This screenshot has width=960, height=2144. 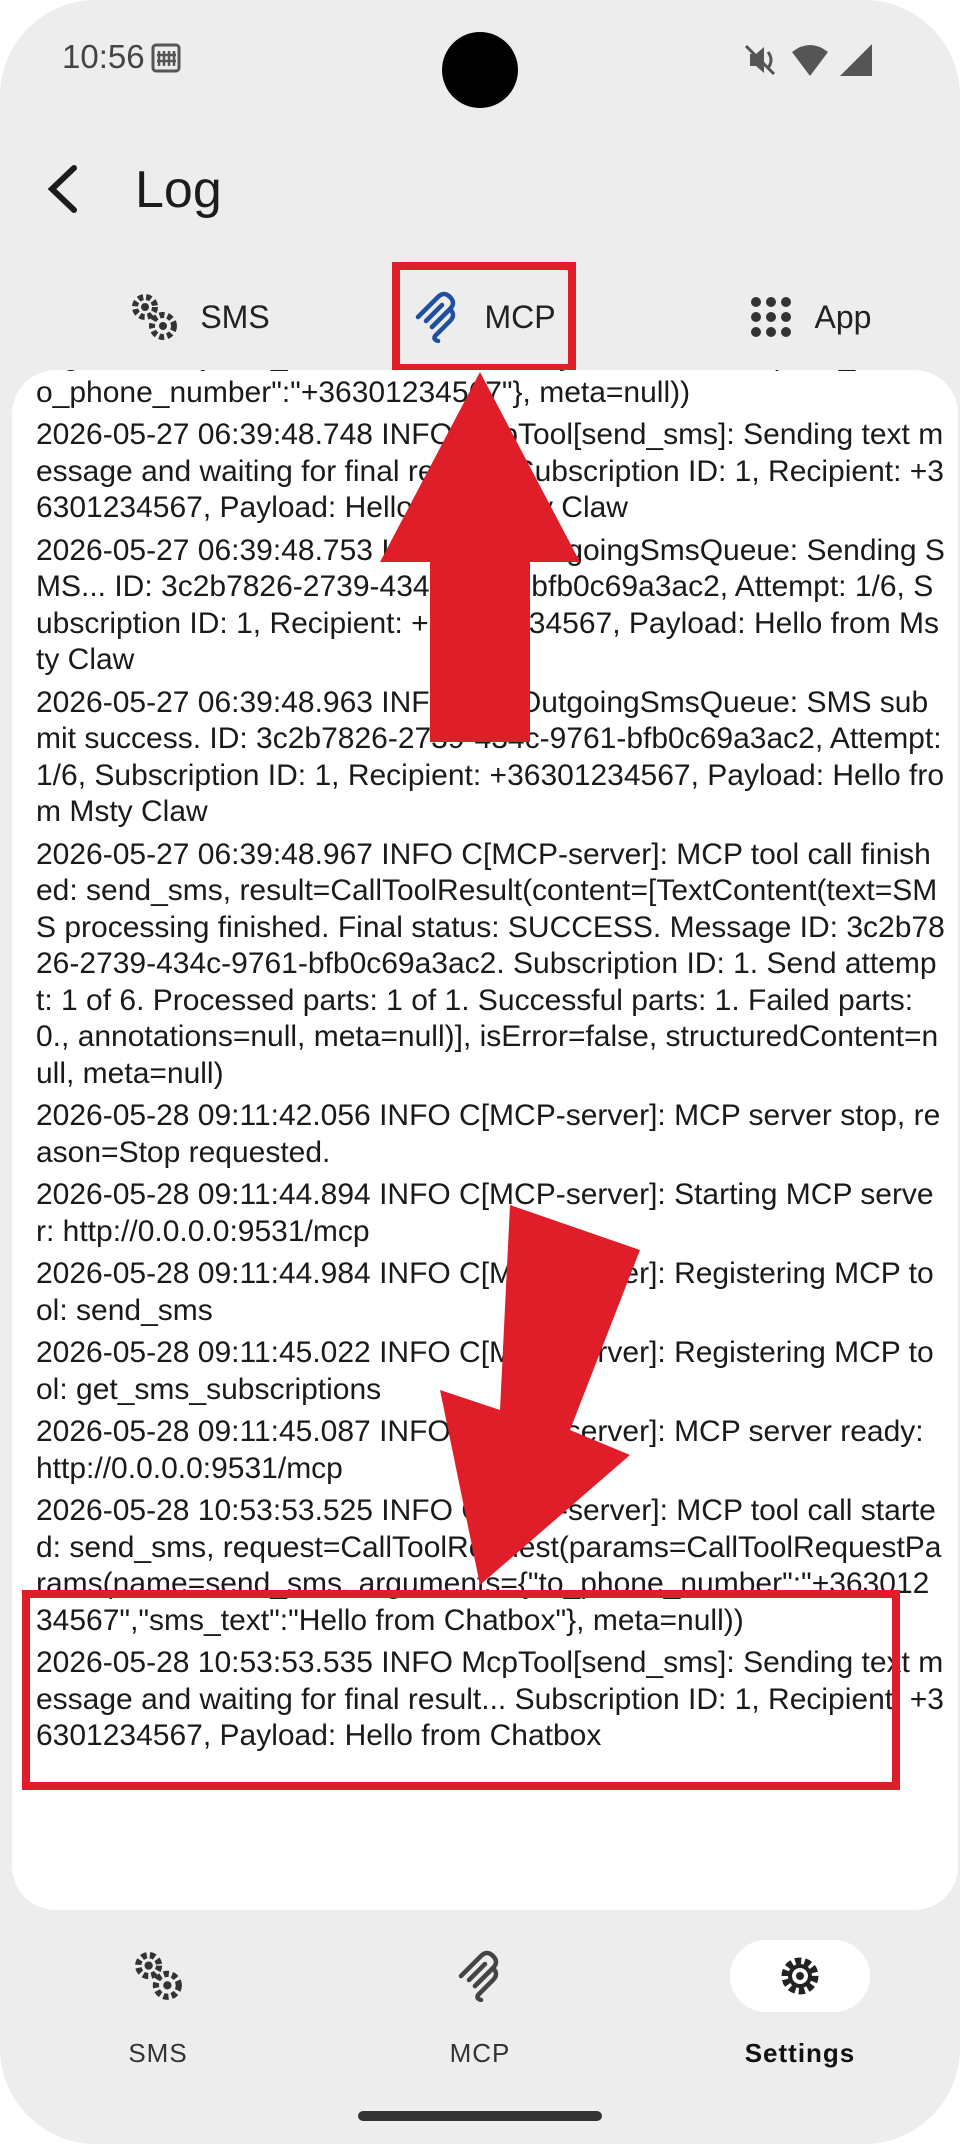 What do you see at coordinates (520, 316) in the screenshot?
I see `tab-mcp-label: MCP` at bounding box center [520, 316].